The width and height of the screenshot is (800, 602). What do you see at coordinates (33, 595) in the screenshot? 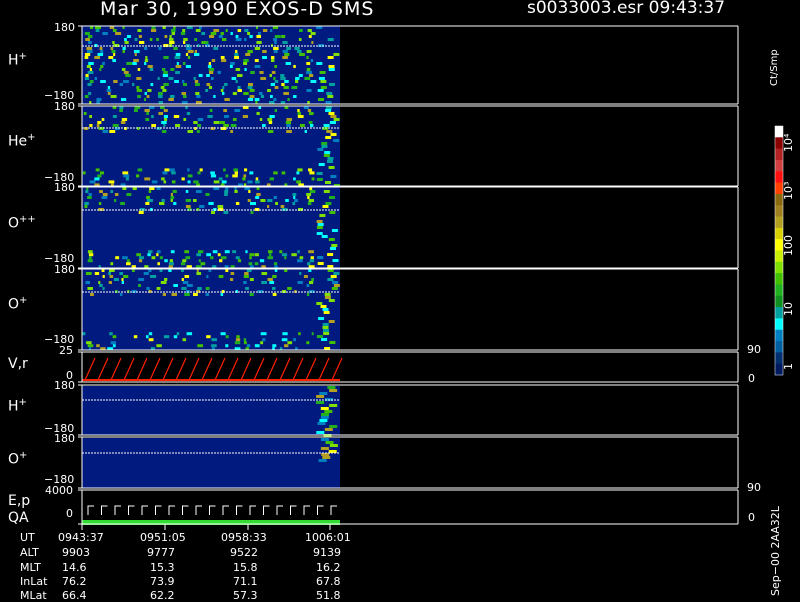
I see `ephem-row-label: MLat` at bounding box center [33, 595].